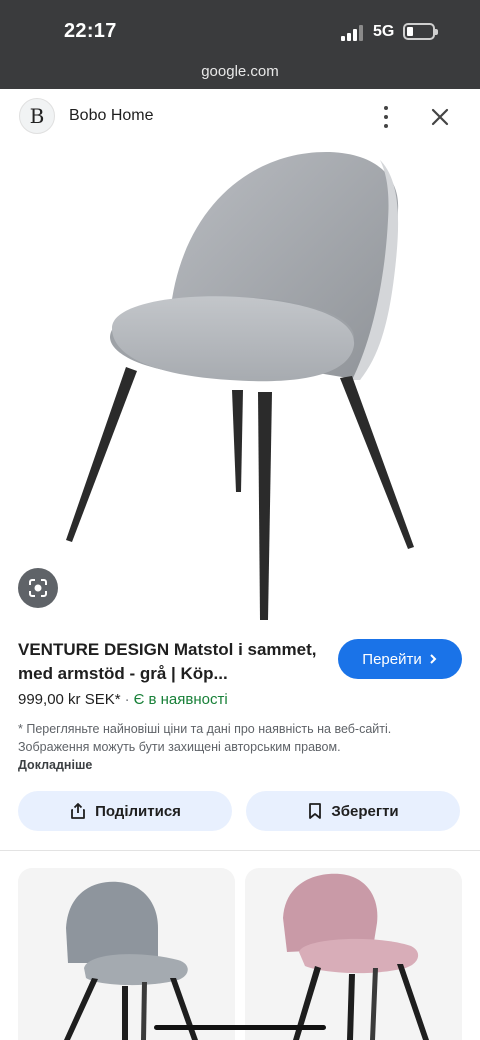 The height and width of the screenshot is (1040, 480). I want to click on save-button: Зберегти, so click(353, 811).